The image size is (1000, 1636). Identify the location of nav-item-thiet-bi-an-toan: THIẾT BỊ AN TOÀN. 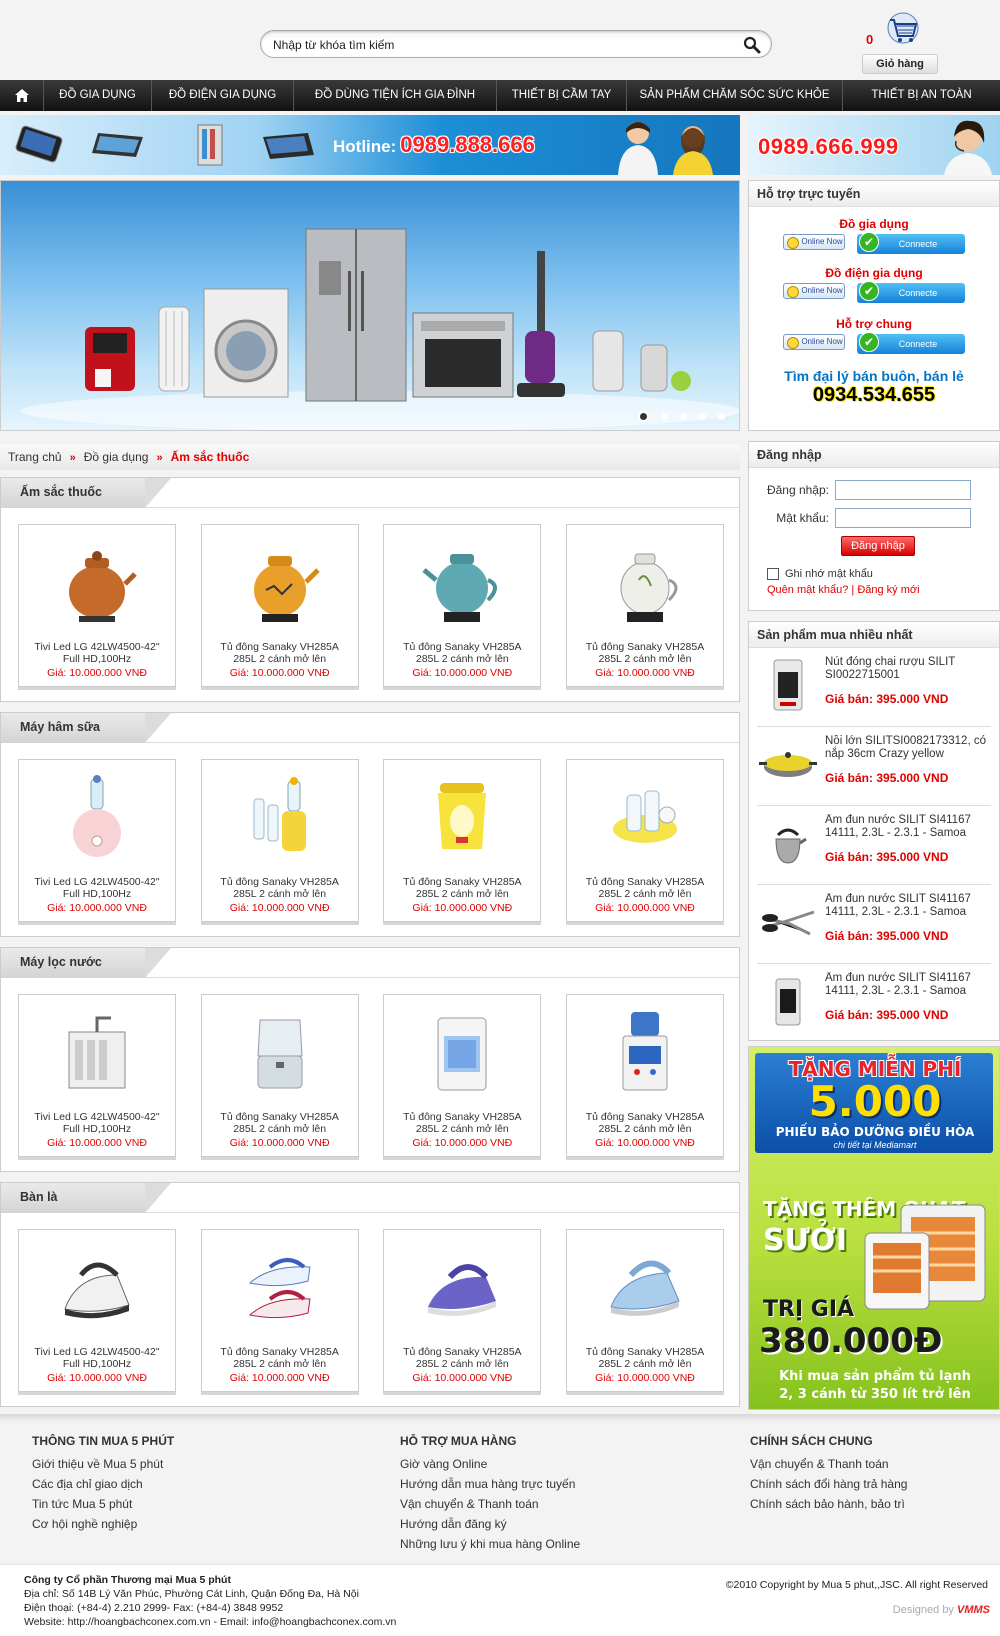
(921, 95).